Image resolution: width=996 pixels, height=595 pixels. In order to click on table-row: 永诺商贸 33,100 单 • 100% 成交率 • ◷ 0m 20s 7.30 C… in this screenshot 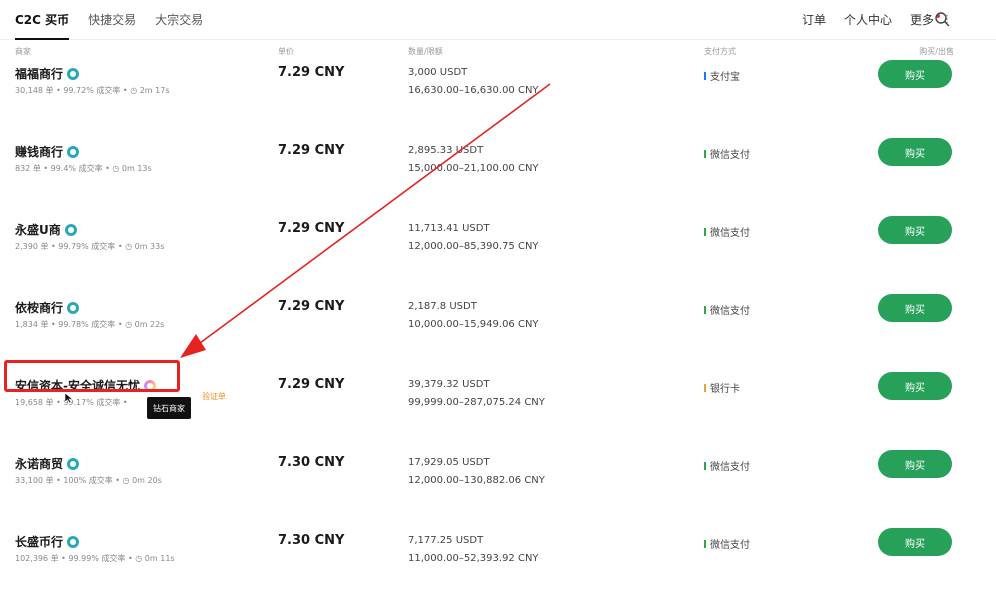, I will do `click(498, 472)`.